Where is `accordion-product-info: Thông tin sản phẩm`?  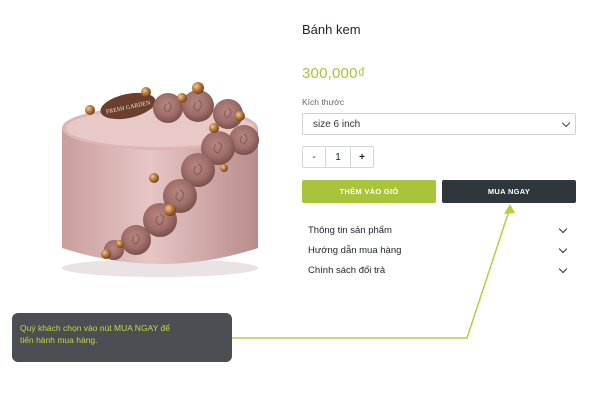 accordion-product-info: Thông tin sản phẩm is located at coordinates (439, 230).